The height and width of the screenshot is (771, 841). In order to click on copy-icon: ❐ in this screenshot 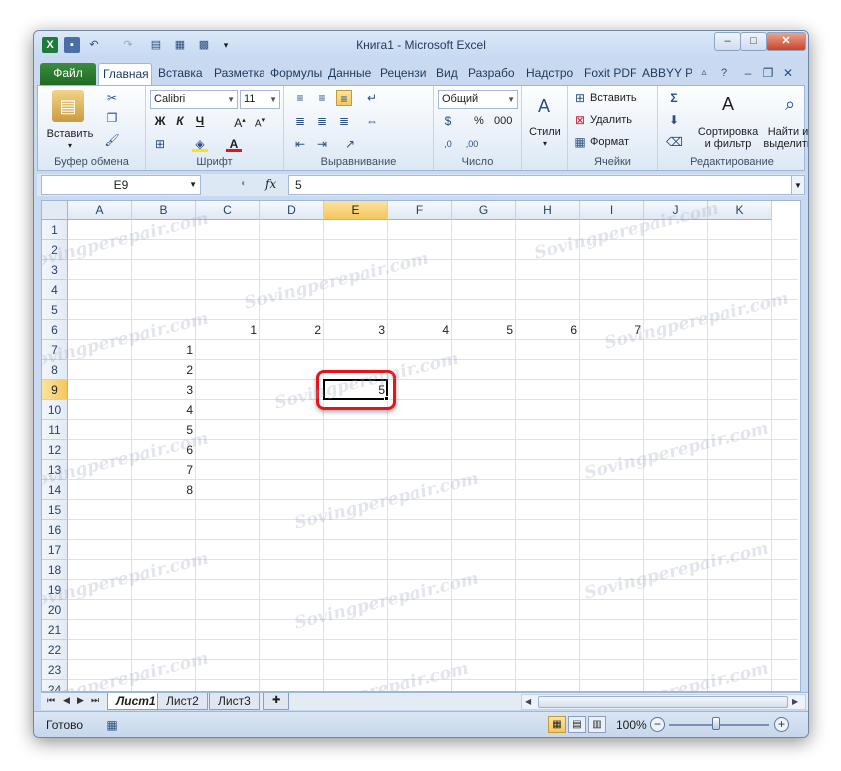, I will do `click(112, 118)`.